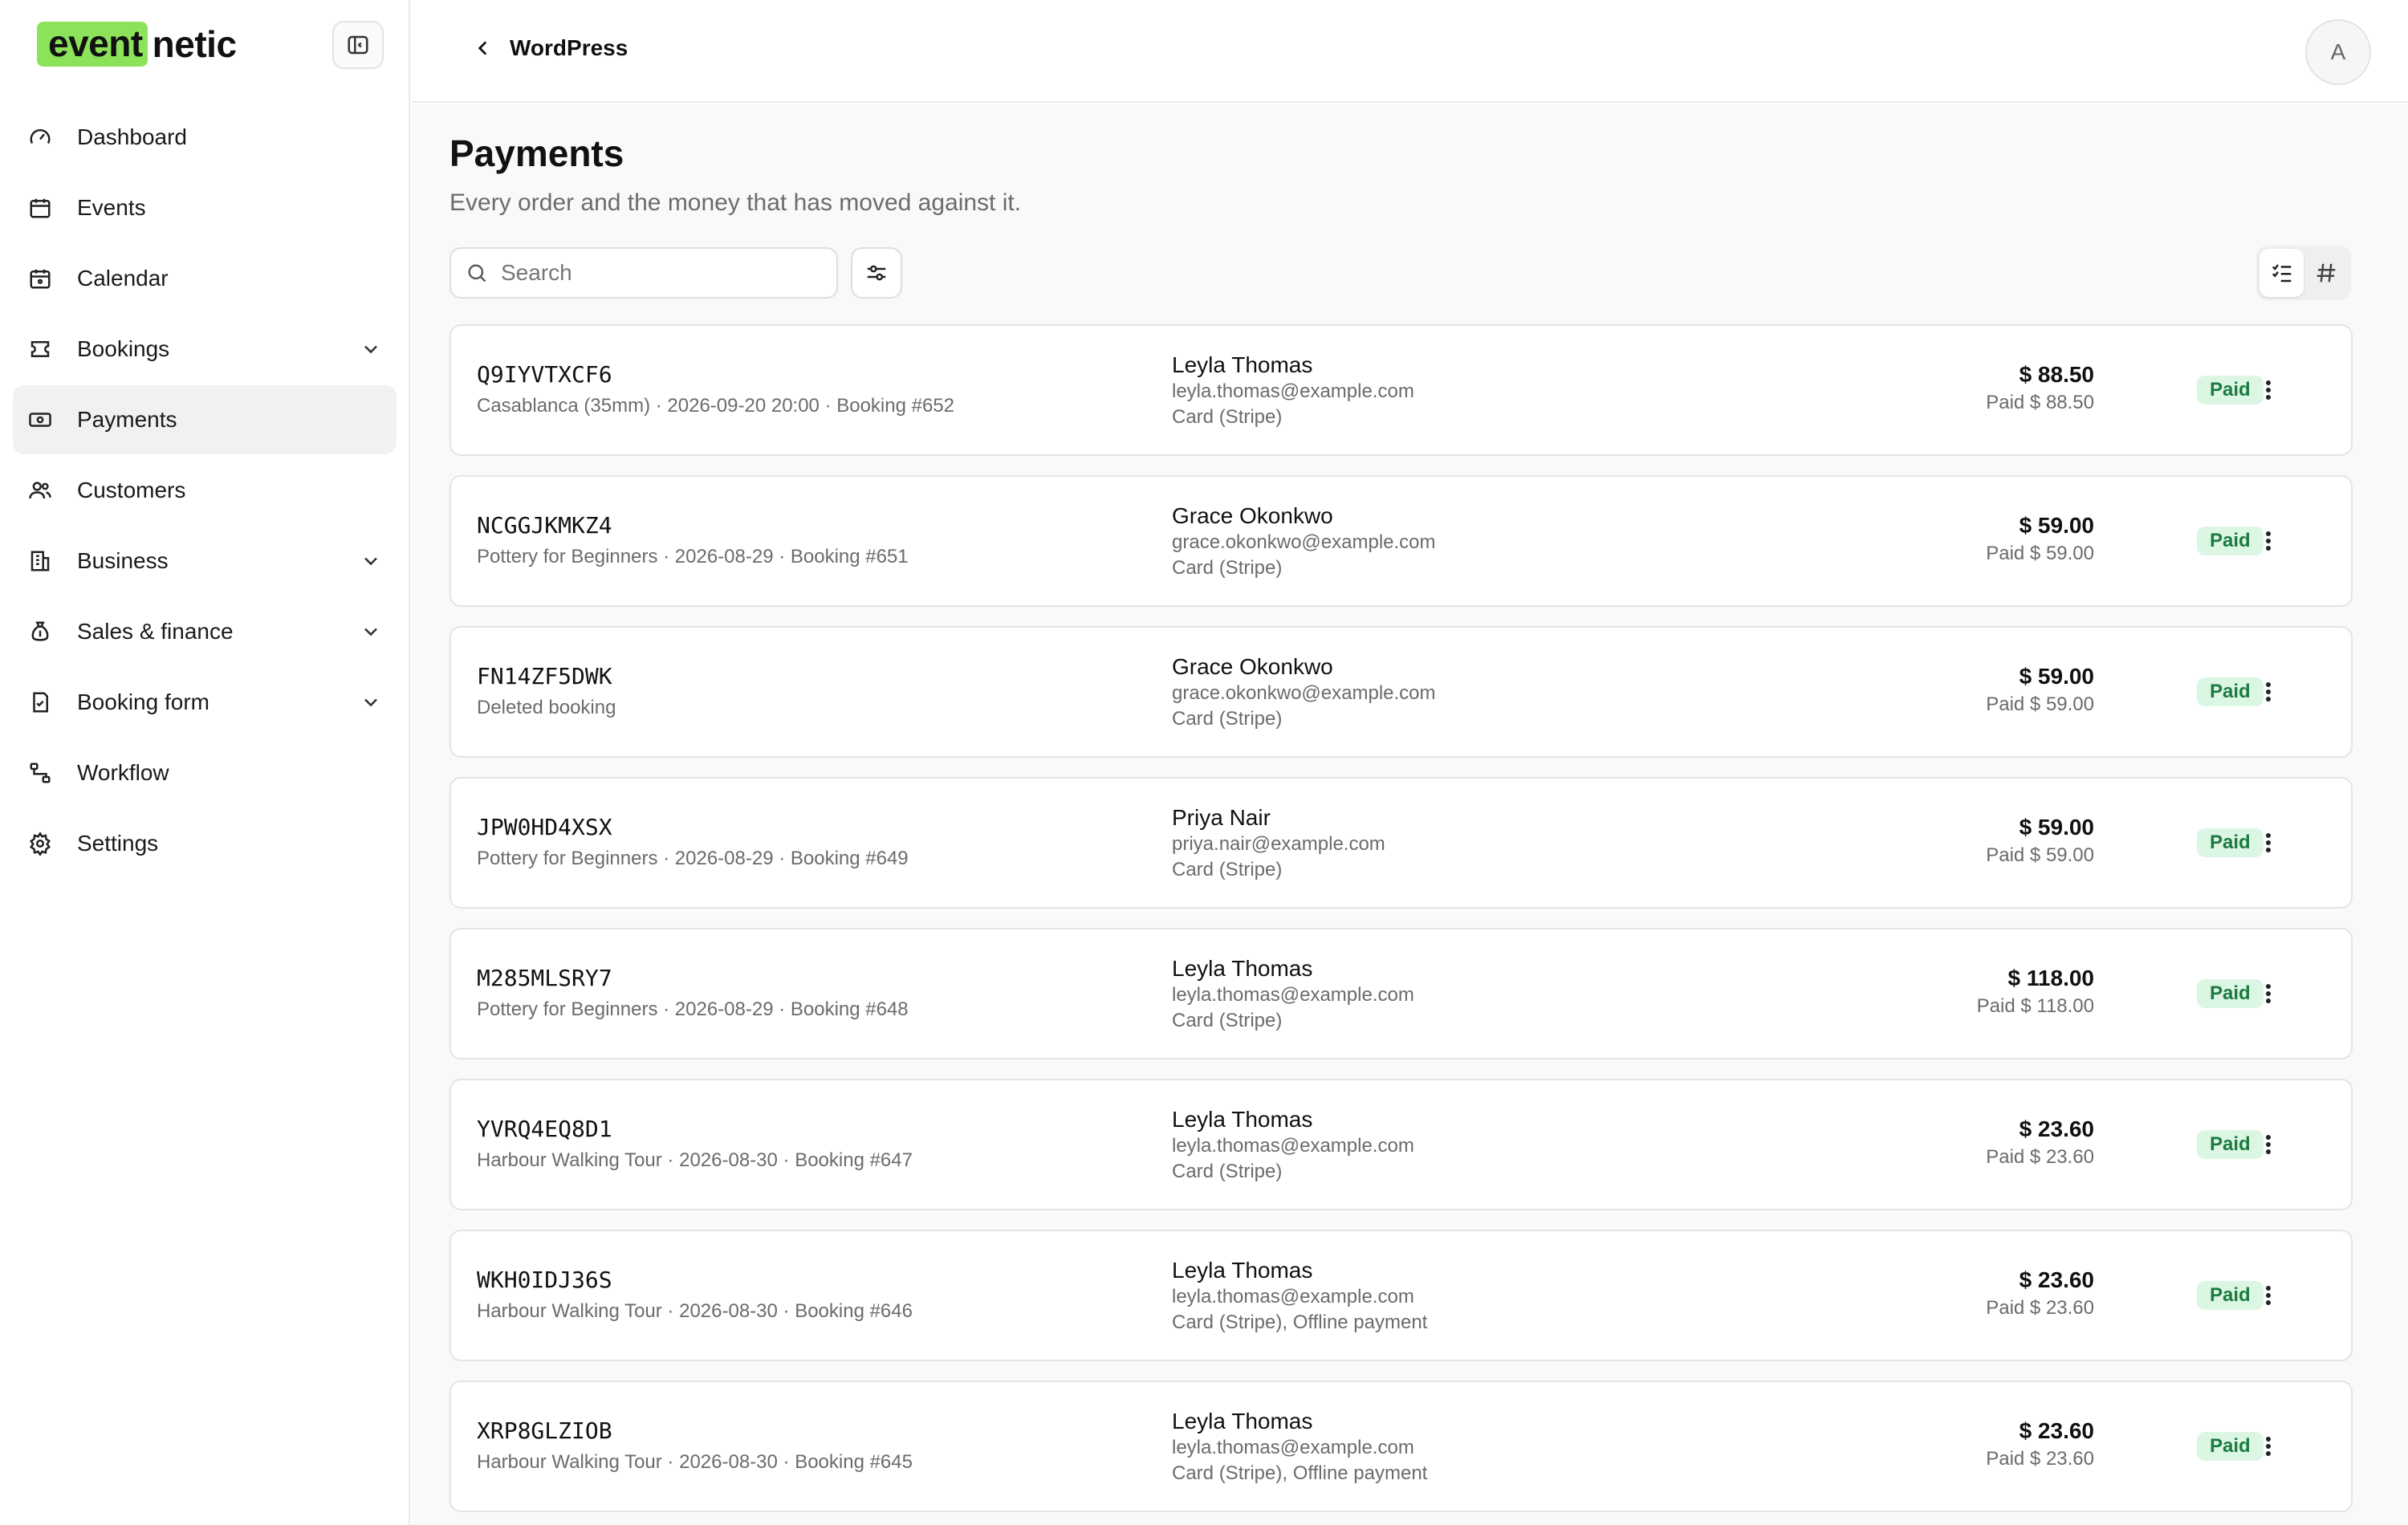 The height and width of the screenshot is (1525, 2408). I want to click on grid-view-button, so click(2326, 273).